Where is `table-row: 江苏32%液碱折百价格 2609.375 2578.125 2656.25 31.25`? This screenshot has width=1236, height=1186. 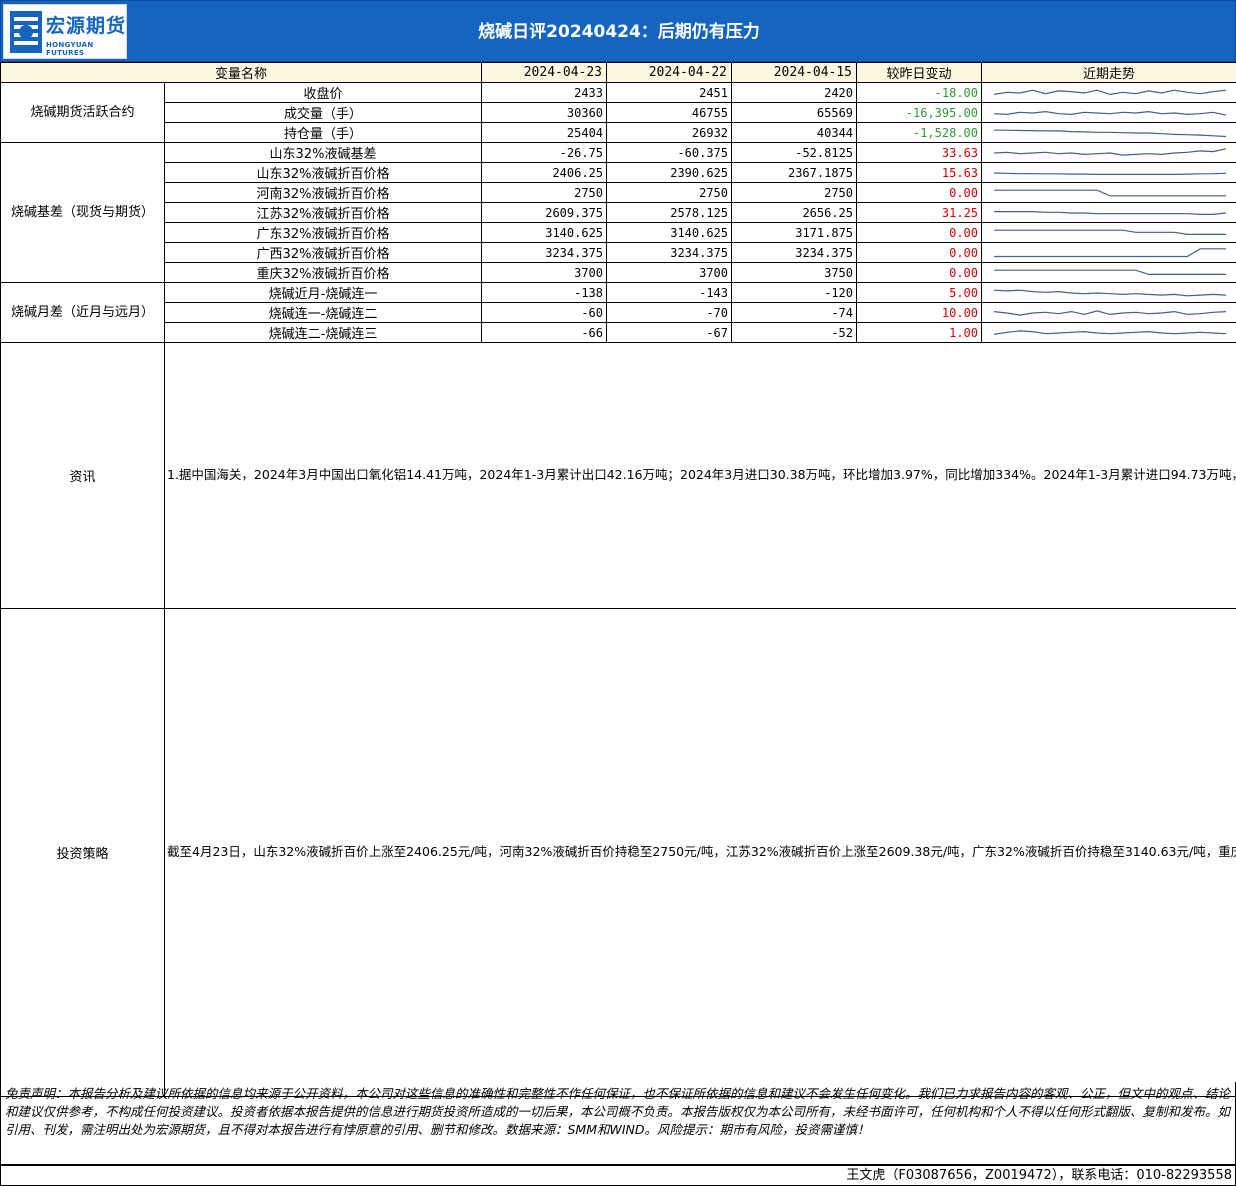
table-row: 江苏32%液碱折百价格 2609.375 2578.125 2656.25 31.25 is located at coordinates (618, 212).